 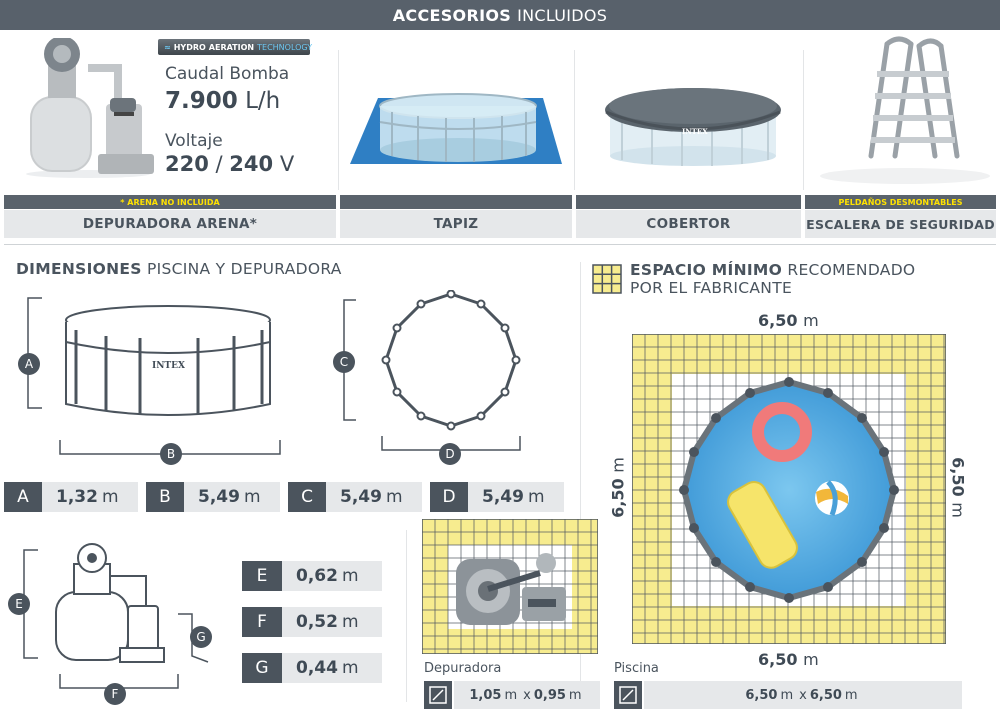 What do you see at coordinates (510, 586) in the screenshot?
I see `pump-clearance-grid` at bounding box center [510, 586].